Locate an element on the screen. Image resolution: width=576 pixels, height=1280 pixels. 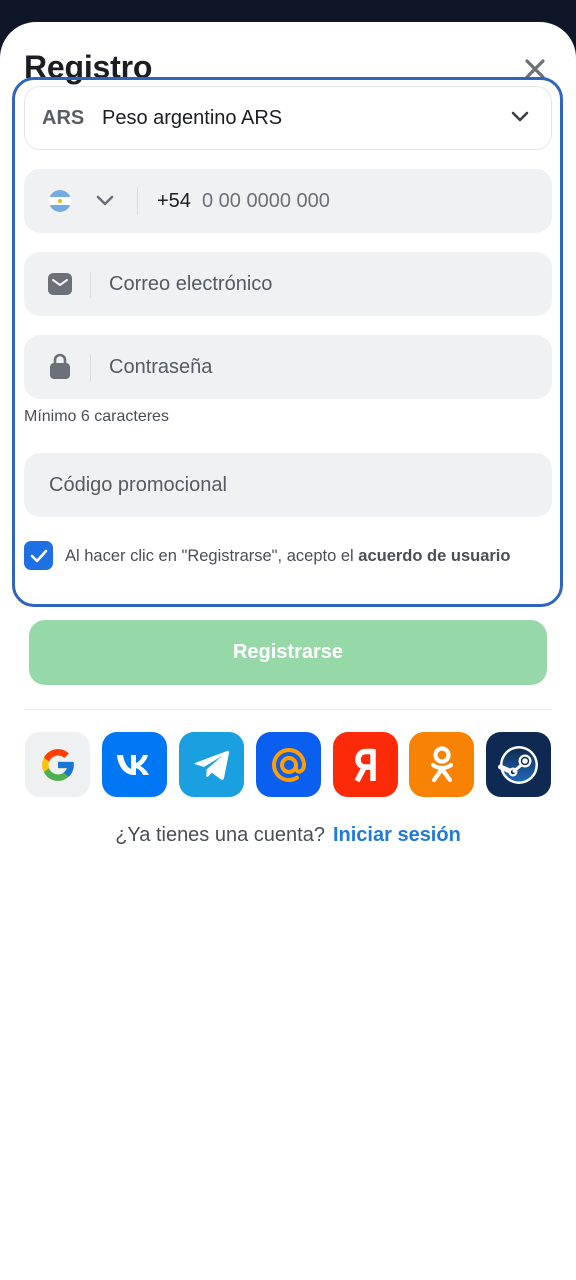
odnoklassniki-login-button is located at coordinates (441, 764).